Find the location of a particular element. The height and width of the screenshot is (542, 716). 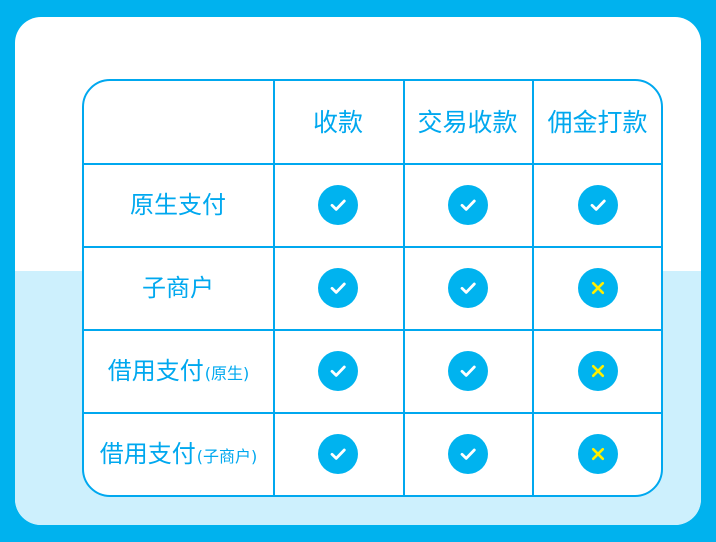

column-header-commission-payout: 佣金打款 is located at coordinates (596, 122).